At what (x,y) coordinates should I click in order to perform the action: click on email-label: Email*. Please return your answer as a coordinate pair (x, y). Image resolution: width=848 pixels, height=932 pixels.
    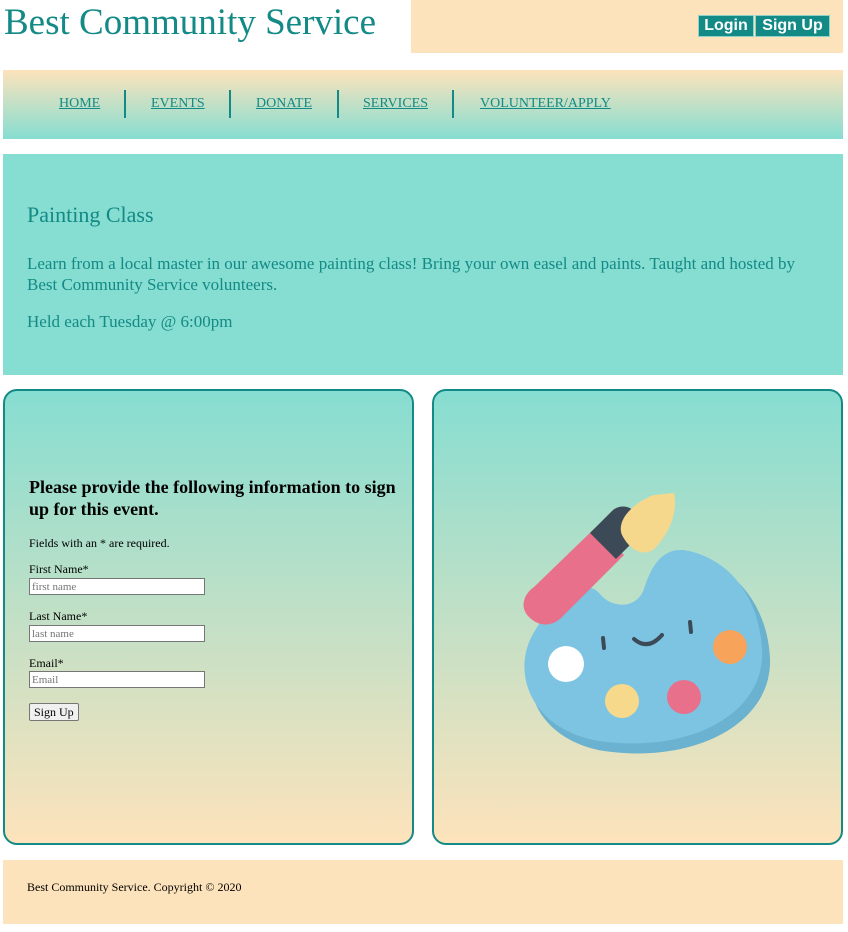
    Looking at the image, I should click on (46, 663).